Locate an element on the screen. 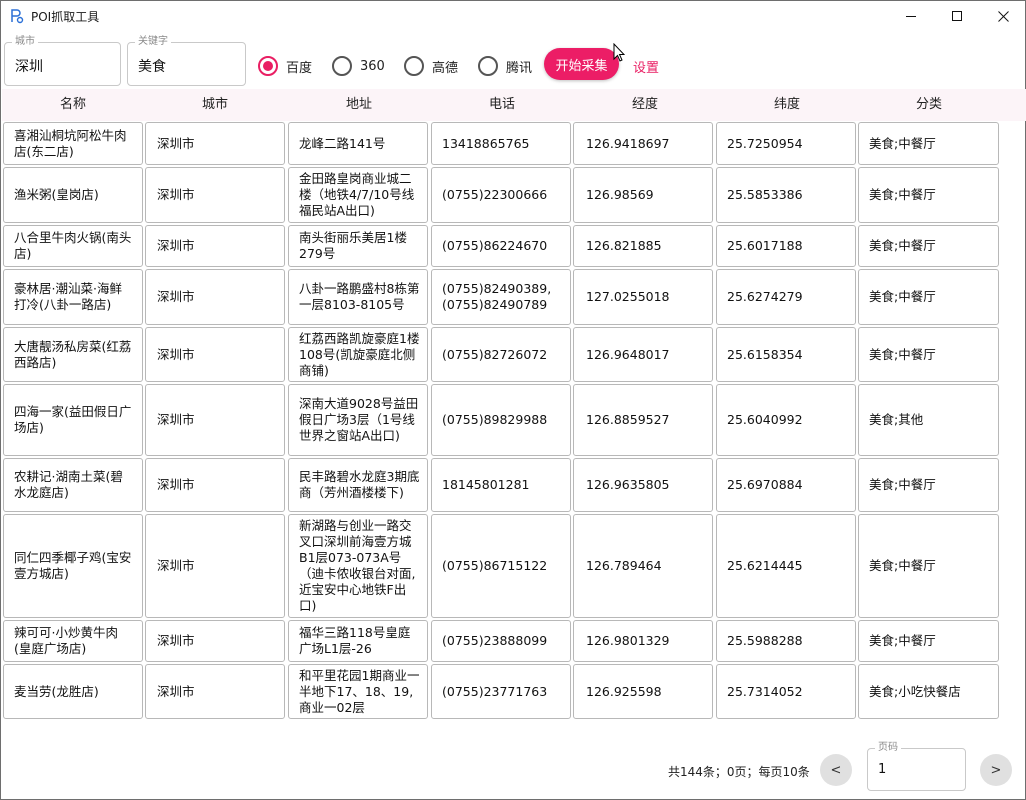 This screenshot has width=1026, height=800. longitude-cell: 126.925598 is located at coordinates (643, 691).